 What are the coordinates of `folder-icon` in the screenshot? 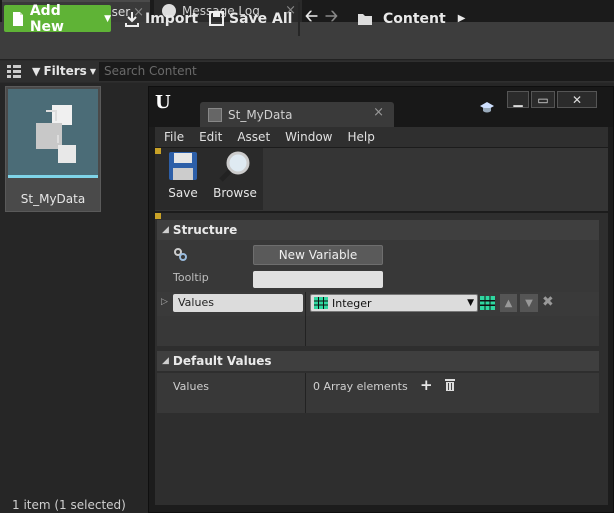 It's located at (365, 19).